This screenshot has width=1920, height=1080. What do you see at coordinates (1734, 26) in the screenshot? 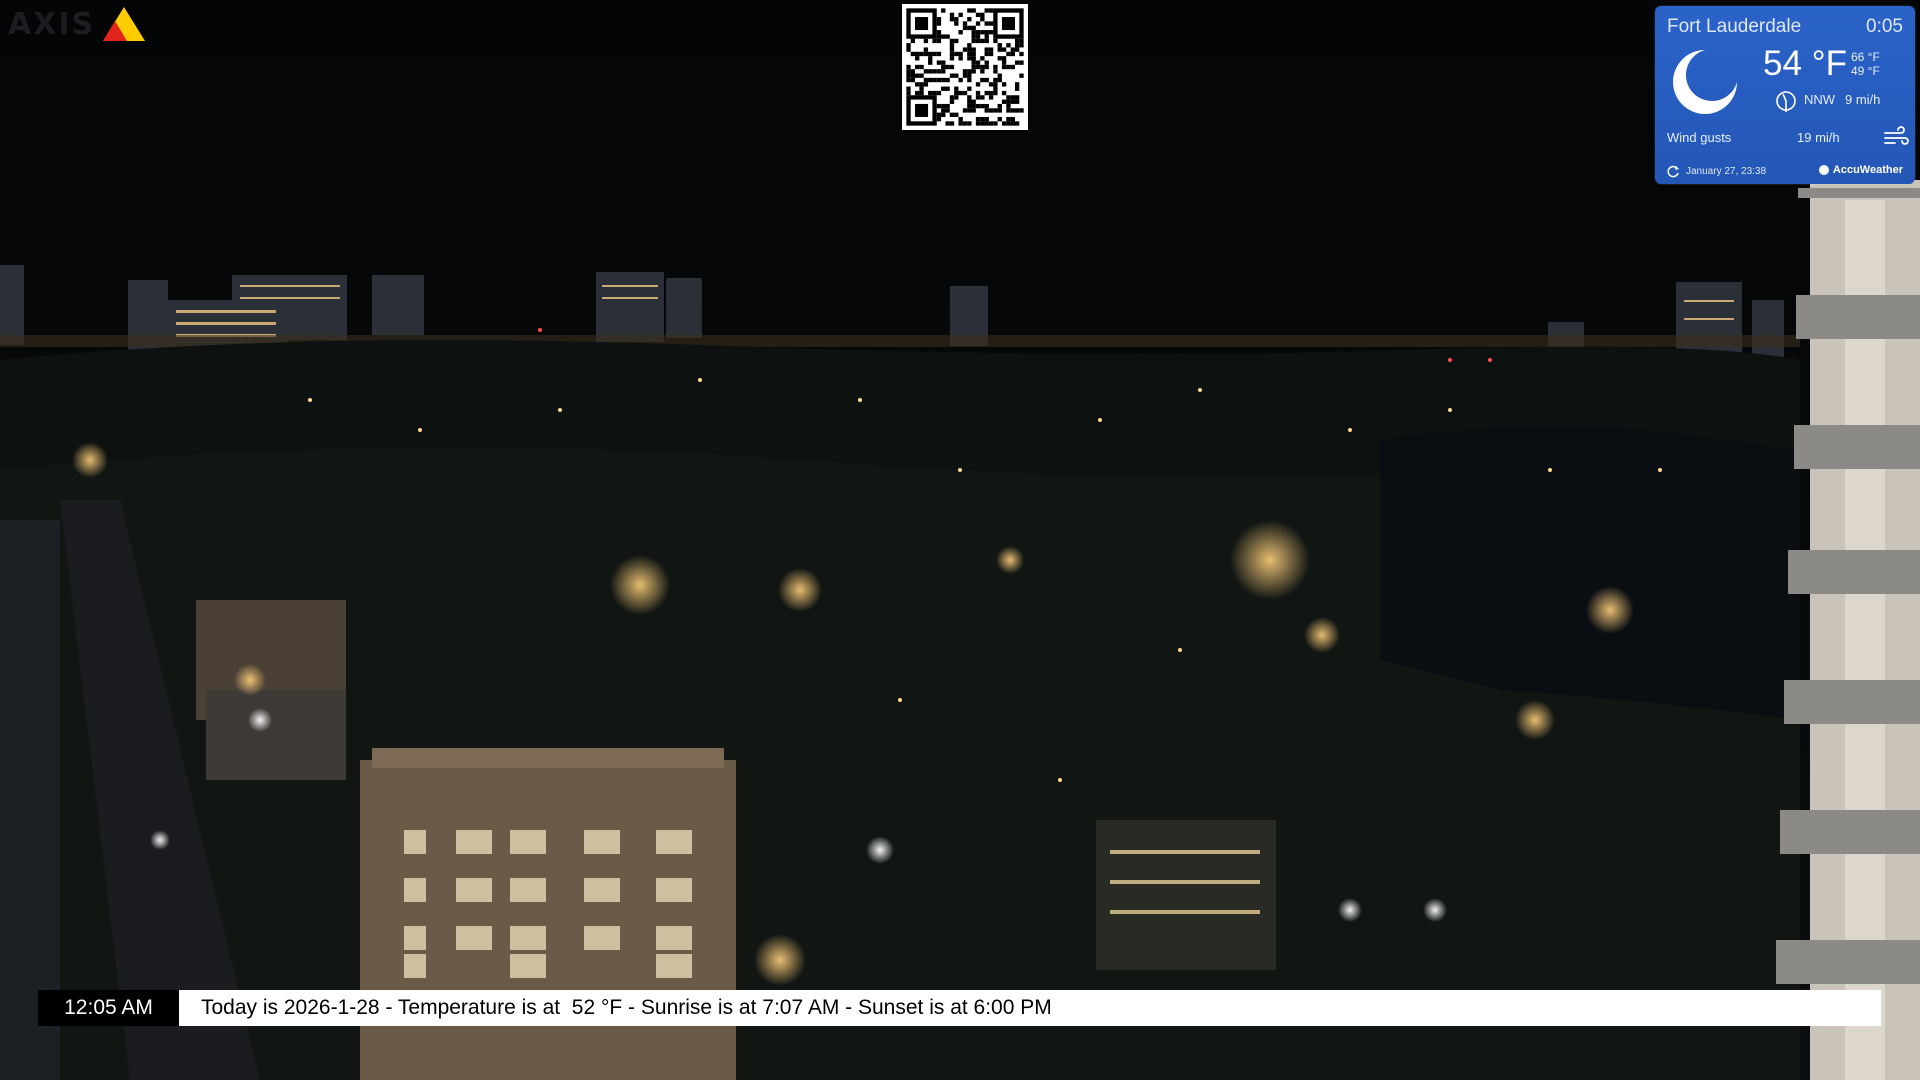
I see `weather-city: Fort Lauderdale` at bounding box center [1734, 26].